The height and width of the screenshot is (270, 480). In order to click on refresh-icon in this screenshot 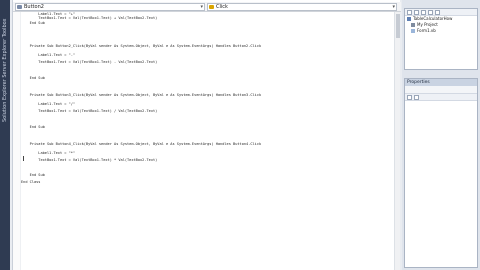, I will do `click(423, 12)`.